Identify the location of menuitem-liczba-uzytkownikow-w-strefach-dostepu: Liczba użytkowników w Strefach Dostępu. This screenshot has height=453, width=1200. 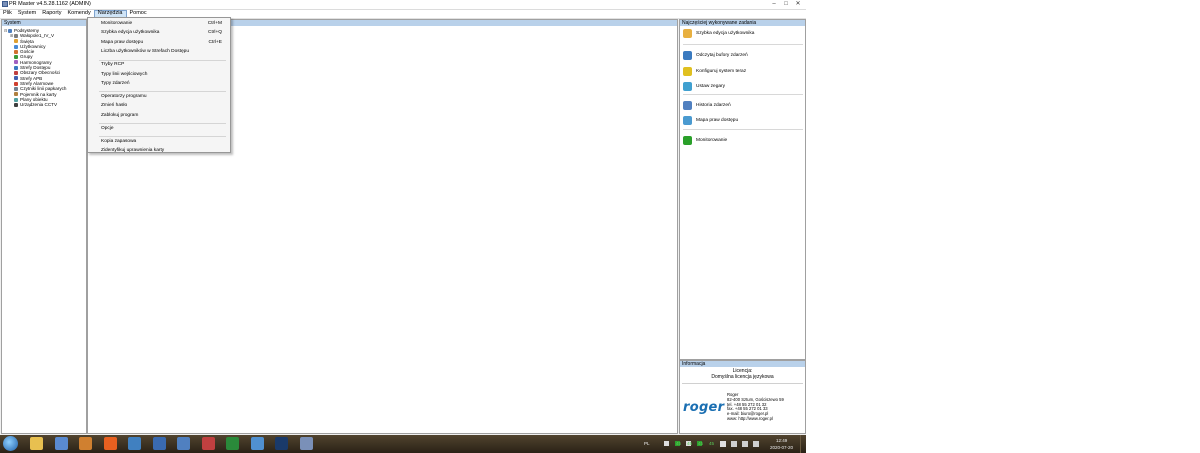
(162, 52).